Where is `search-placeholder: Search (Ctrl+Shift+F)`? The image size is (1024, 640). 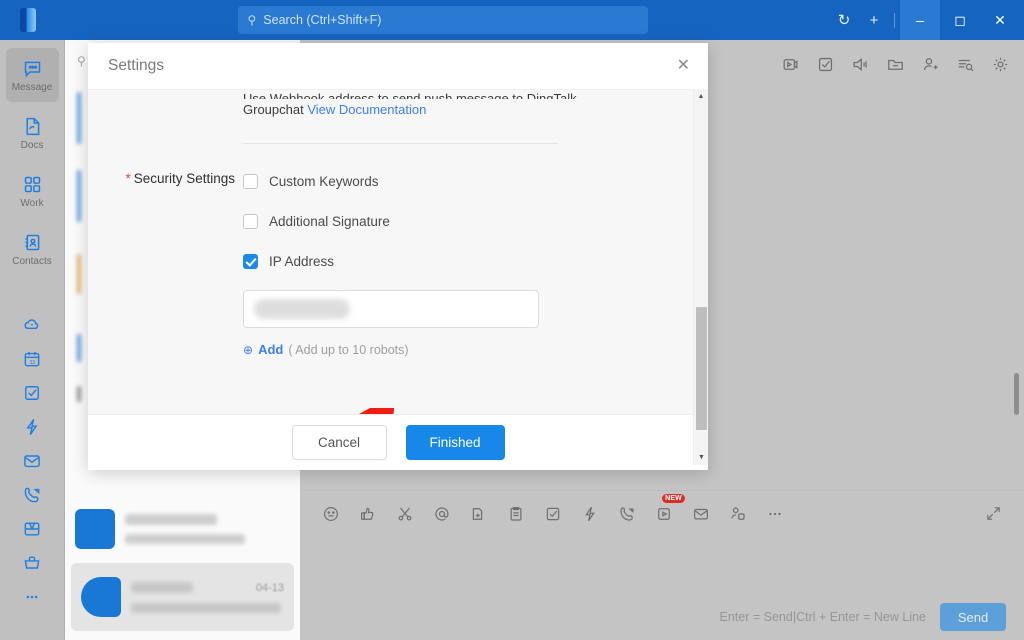
search-placeholder: Search (Ctrl+Shift+F) is located at coordinates (322, 20).